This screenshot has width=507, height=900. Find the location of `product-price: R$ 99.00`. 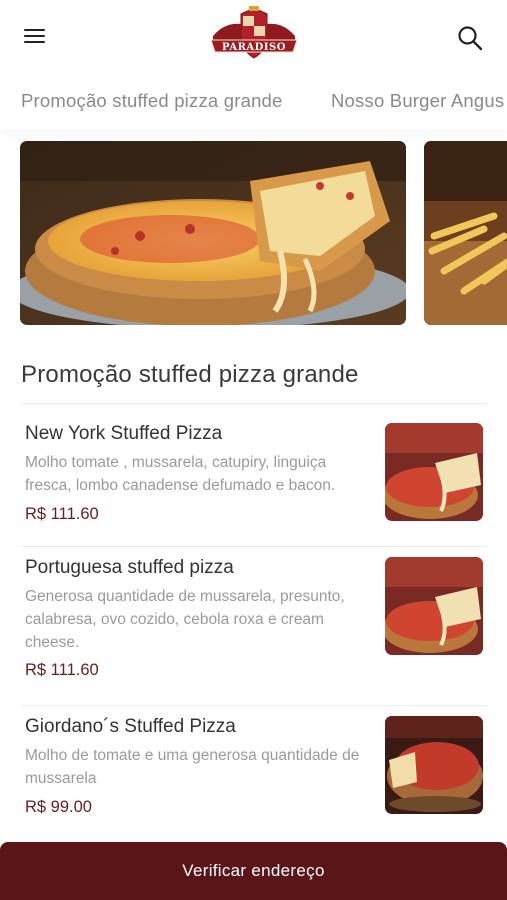

product-price: R$ 99.00 is located at coordinates (58, 807).